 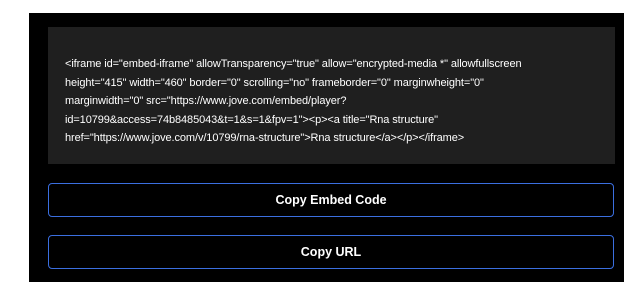 I want to click on copy-embed-code-label: Copy Embed Code, so click(x=331, y=200).